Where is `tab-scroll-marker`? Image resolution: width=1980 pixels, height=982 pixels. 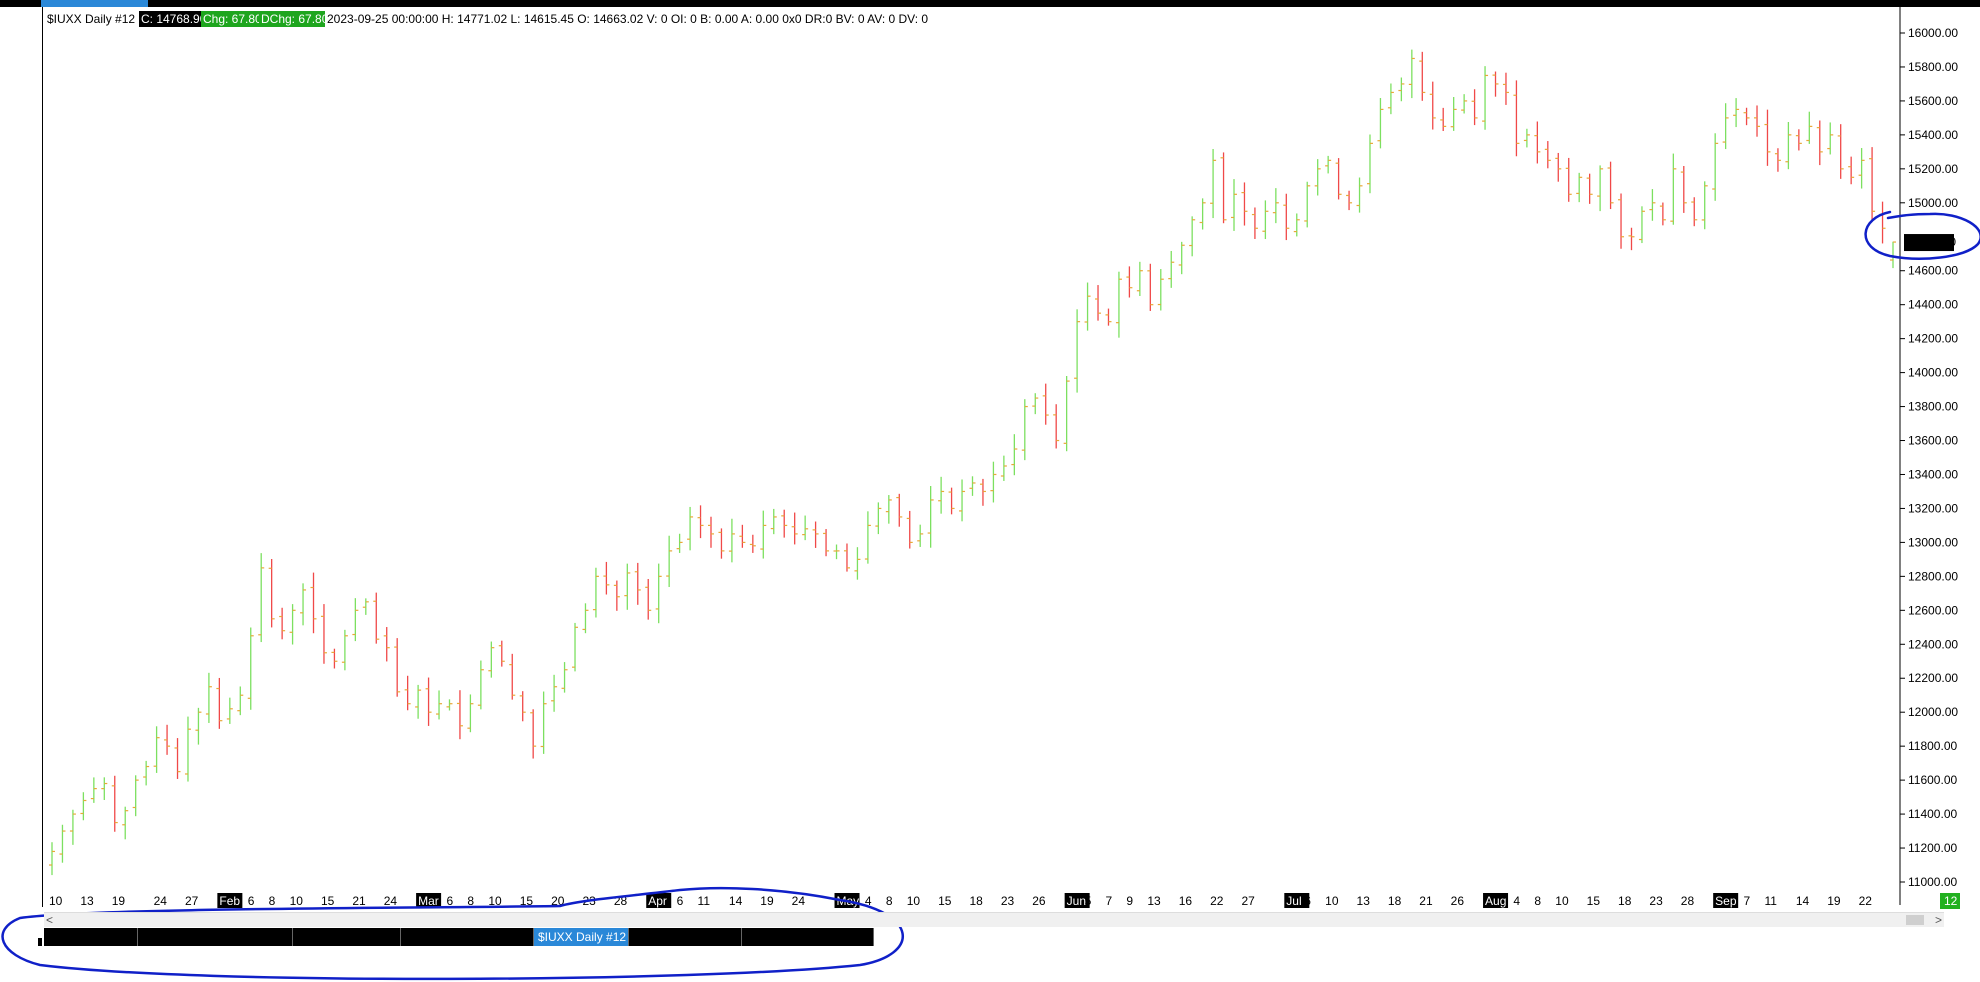 tab-scroll-marker is located at coordinates (40, 942).